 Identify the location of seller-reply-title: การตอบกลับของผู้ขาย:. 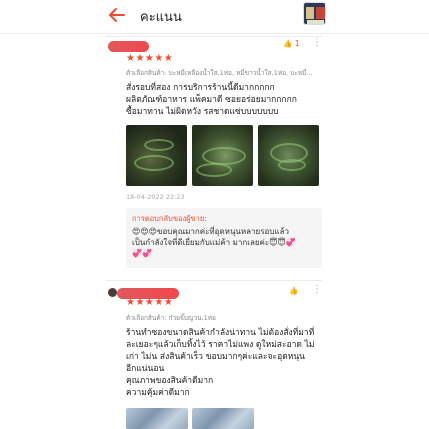
(169, 218).